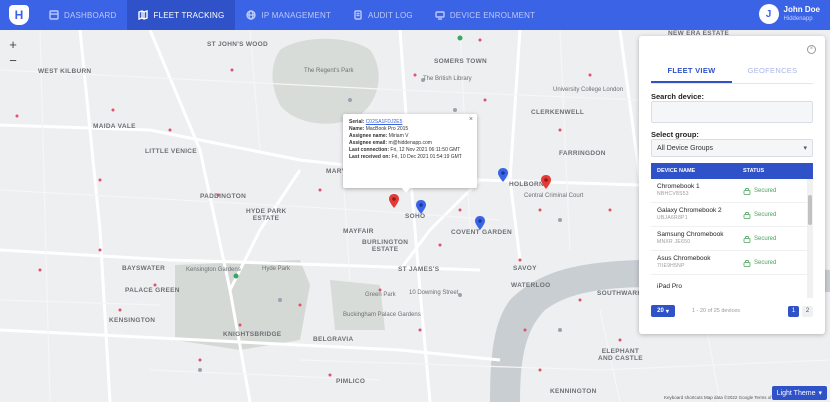  Describe the element at coordinates (588, 90) in the screenshot. I see `map-place: University College London` at that location.